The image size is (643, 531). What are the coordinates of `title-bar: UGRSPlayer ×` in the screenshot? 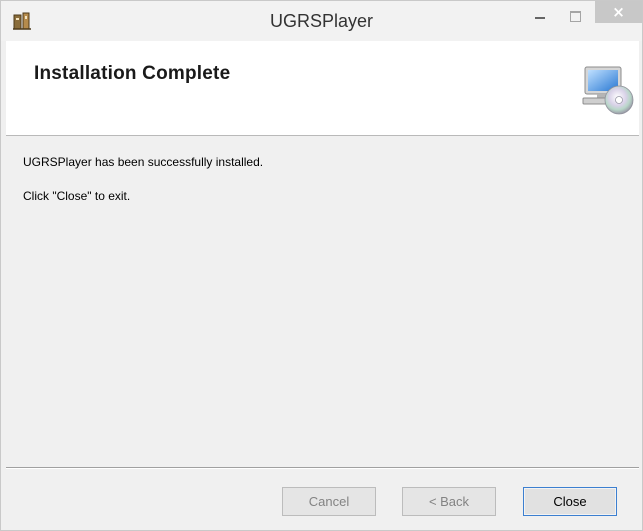 It's located at (321, 21).